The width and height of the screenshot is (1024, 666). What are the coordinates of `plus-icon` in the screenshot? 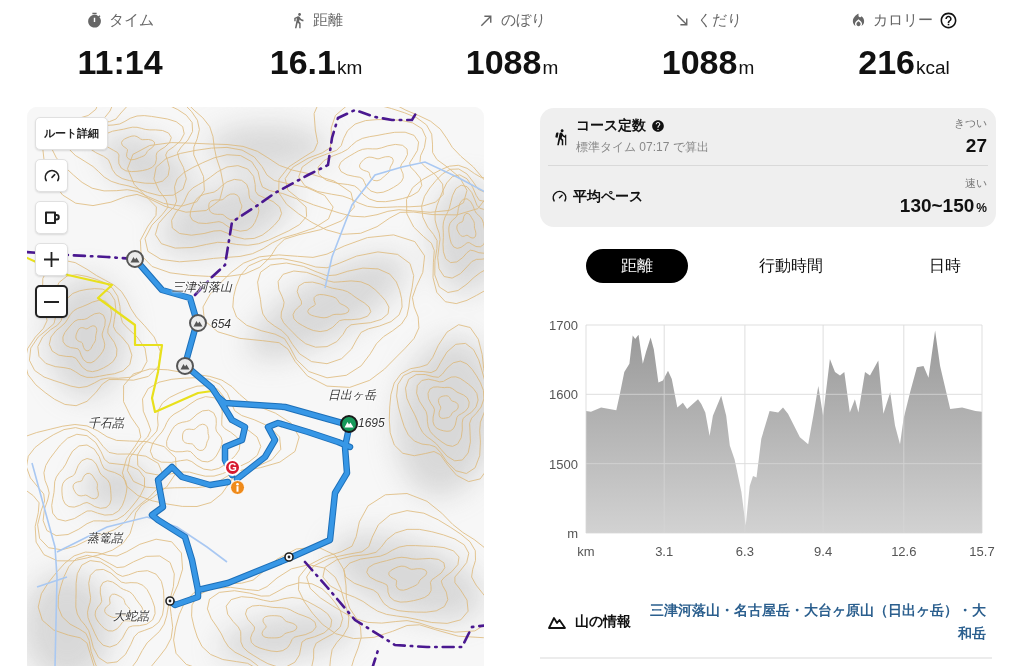 It's located at (51, 259).